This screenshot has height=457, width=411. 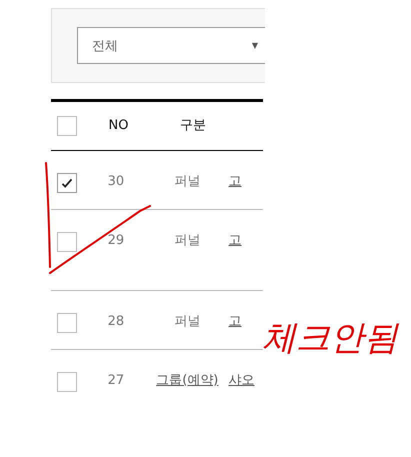 What do you see at coordinates (118, 126) in the screenshot?
I see `column-header: NO` at bounding box center [118, 126].